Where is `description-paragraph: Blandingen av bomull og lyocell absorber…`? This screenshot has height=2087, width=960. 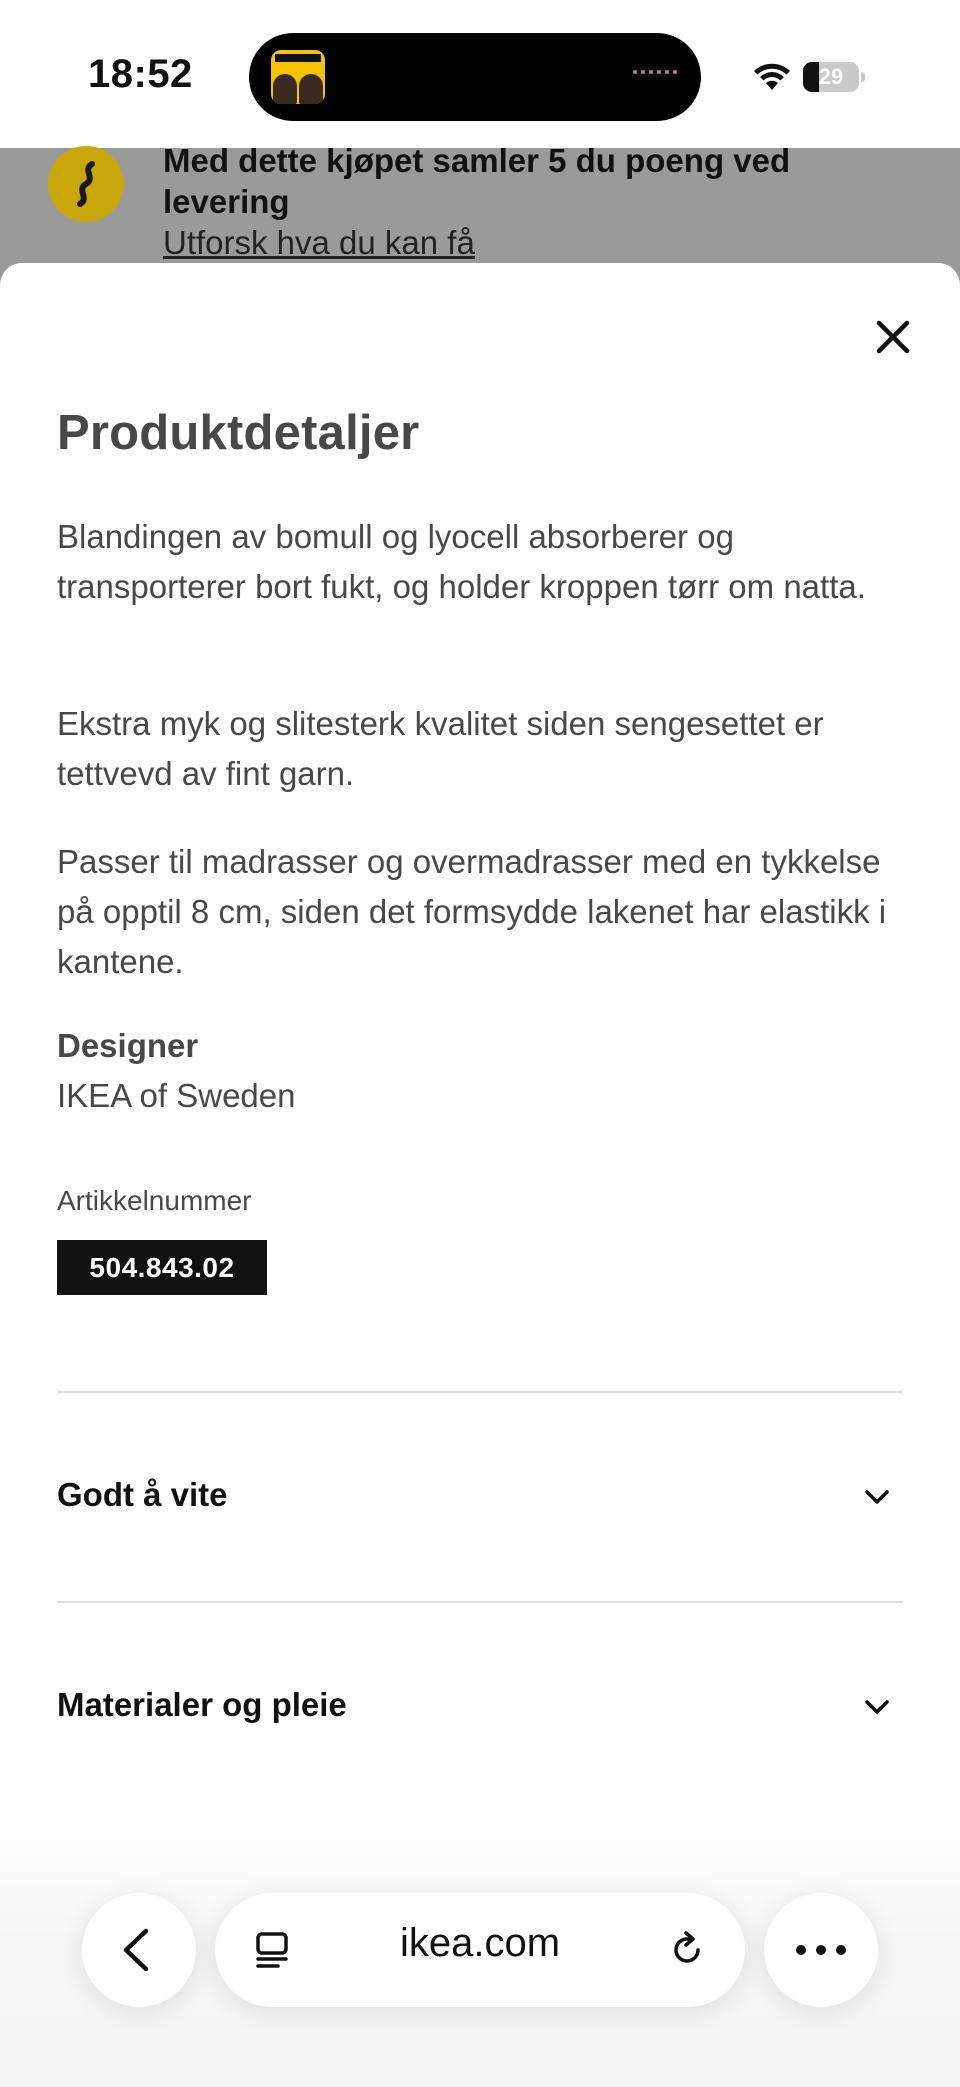 description-paragraph: Blandingen av bomull og lyocell absorber… is located at coordinates (461, 561).